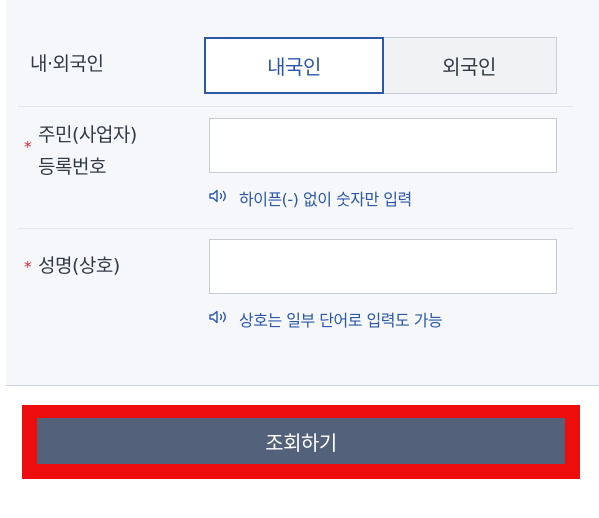 This screenshot has width=599, height=518. Describe the element at coordinates (383, 145) in the screenshot. I see `resident-number-input` at that location.